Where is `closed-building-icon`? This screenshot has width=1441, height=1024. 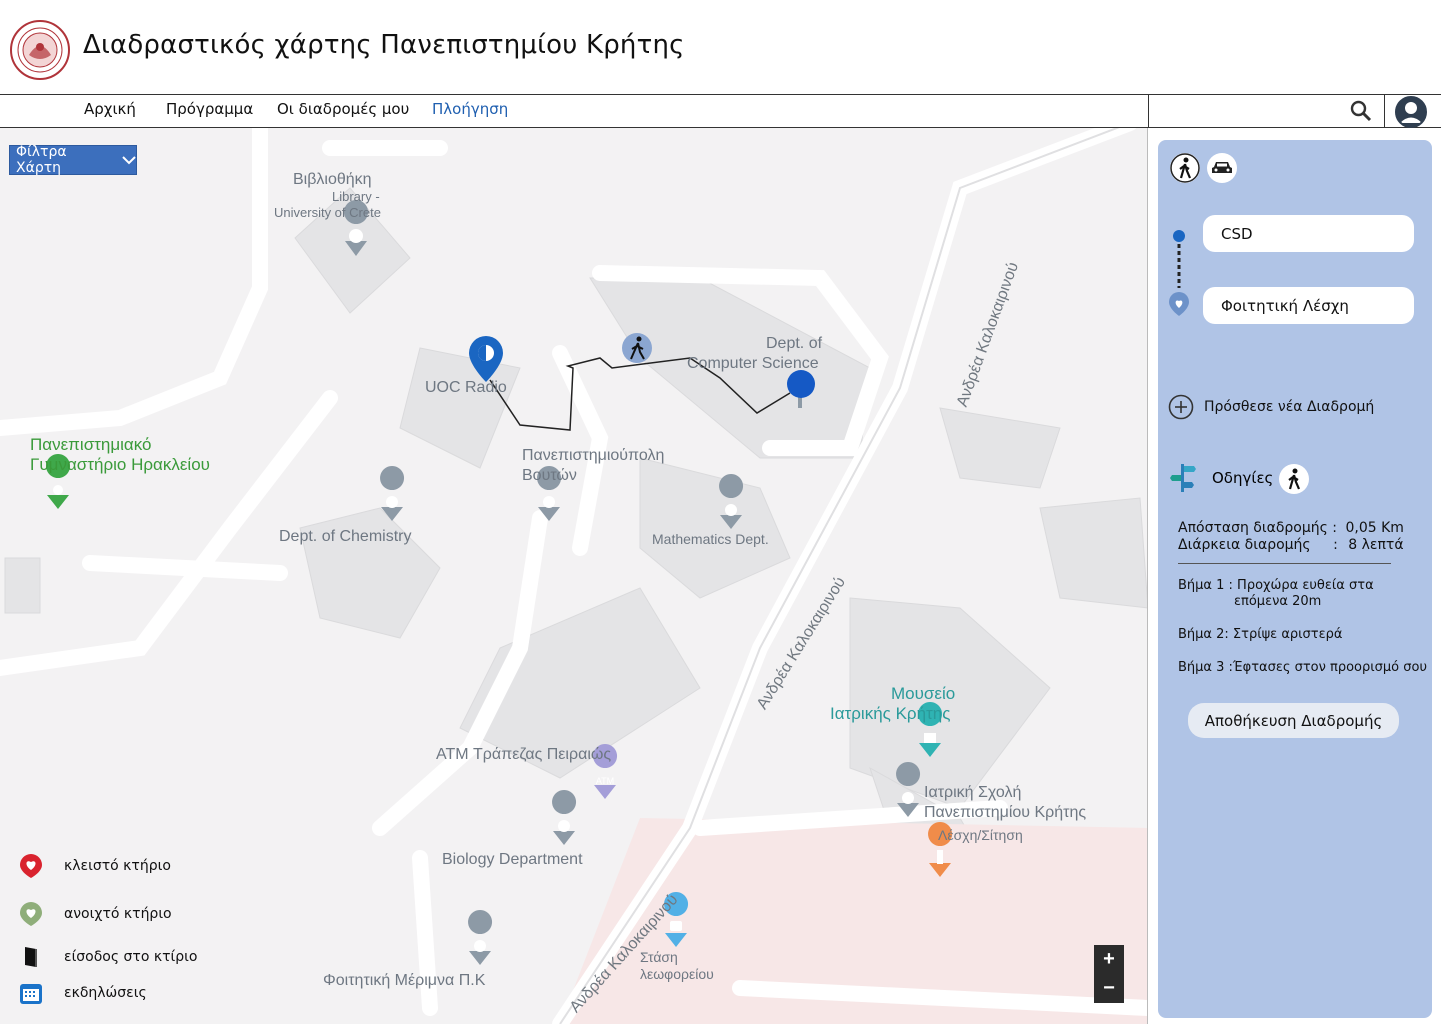
closed-building-icon is located at coordinates (31, 866).